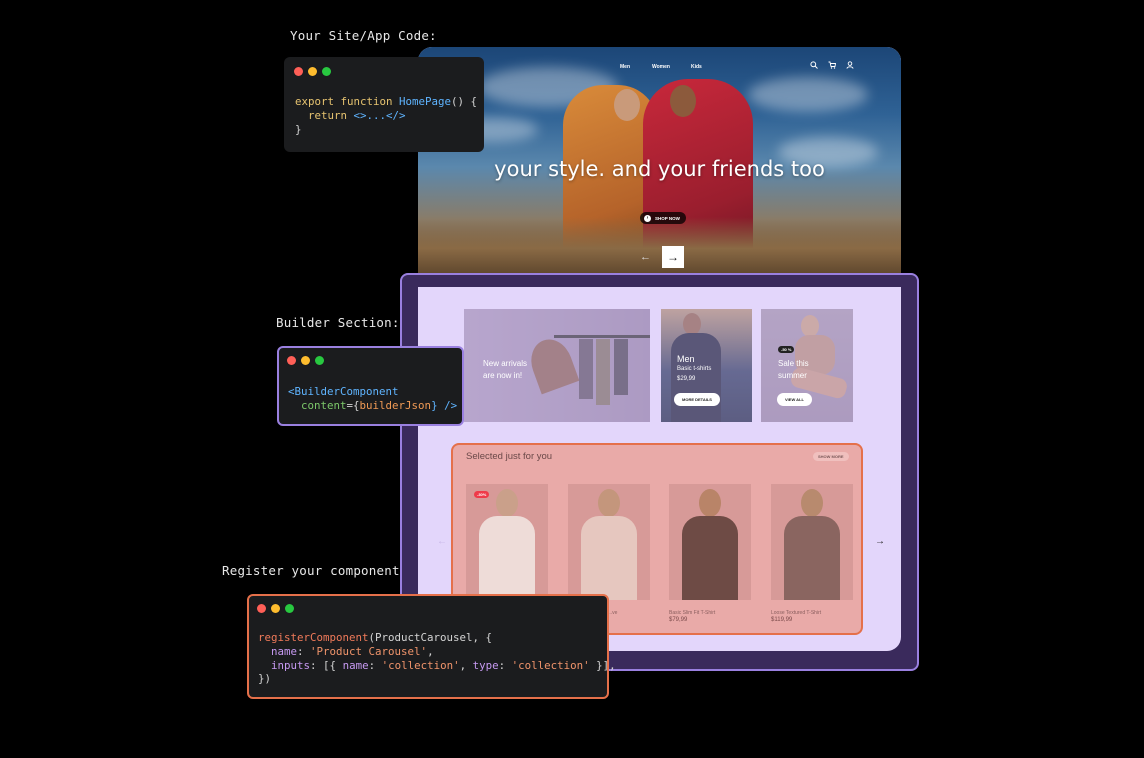 Image resolution: width=1144 pixels, height=758 pixels. What do you see at coordinates (686, 359) in the screenshot?
I see `men-card-title: Men` at bounding box center [686, 359].